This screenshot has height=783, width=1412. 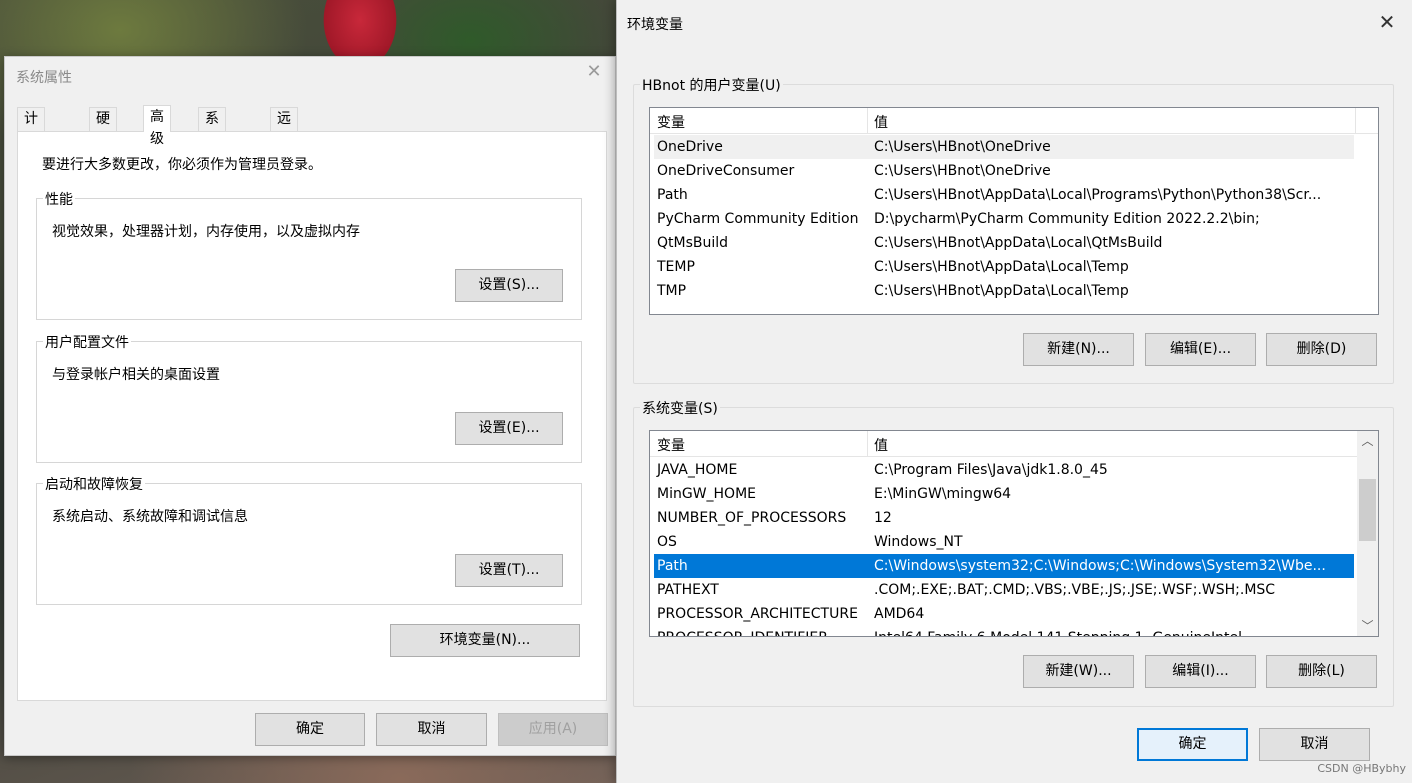 I want to click on startup-recovery-legend: 启动和故障恢复, so click(x=94, y=484).